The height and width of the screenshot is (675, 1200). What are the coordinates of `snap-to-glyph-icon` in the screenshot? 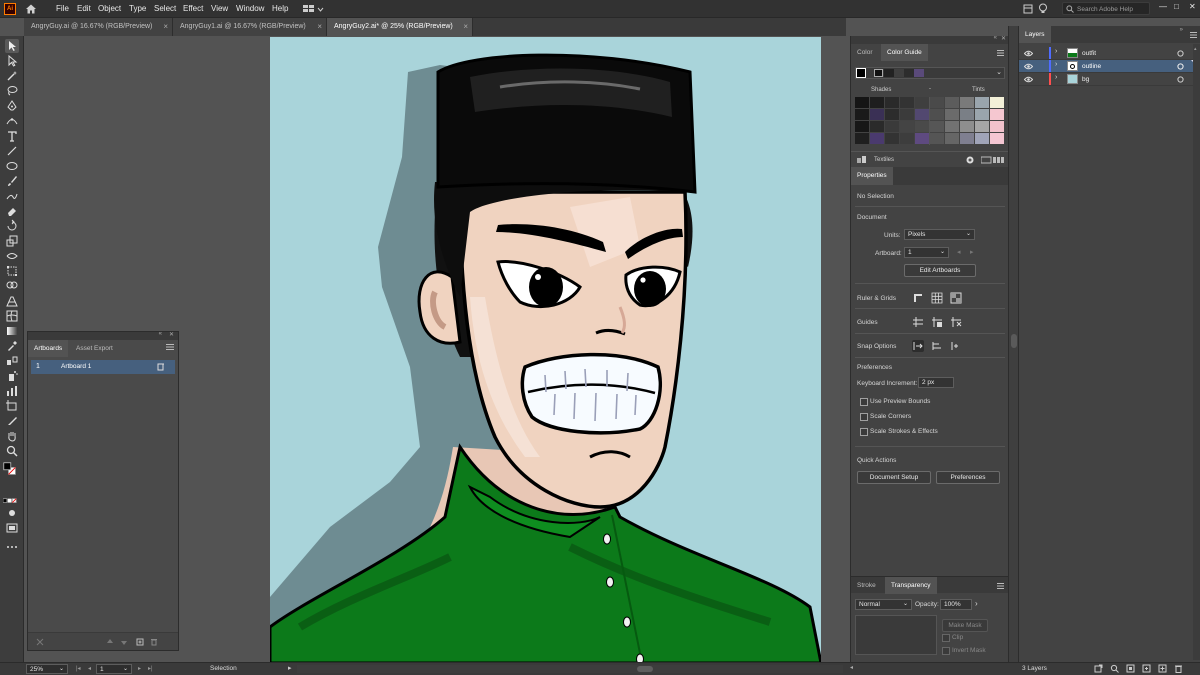 It's located at (956, 346).